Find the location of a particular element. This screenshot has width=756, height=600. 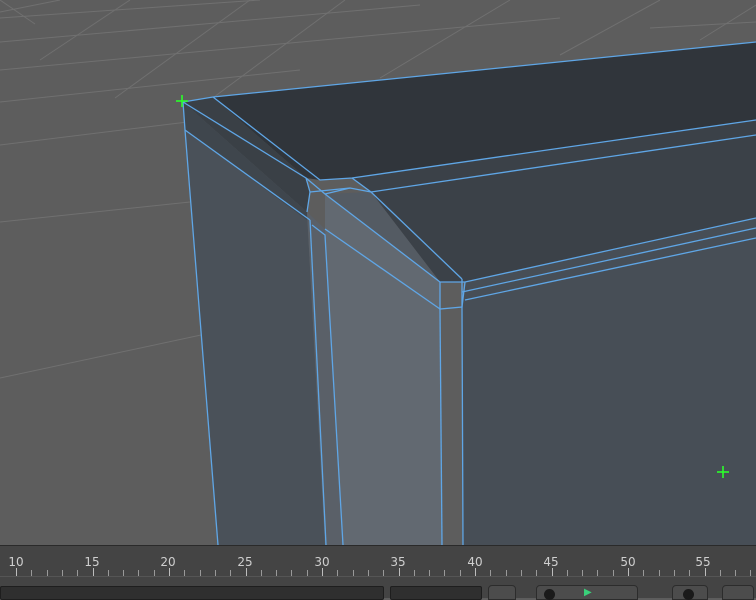

record-button is located at coordinates (502, 592).